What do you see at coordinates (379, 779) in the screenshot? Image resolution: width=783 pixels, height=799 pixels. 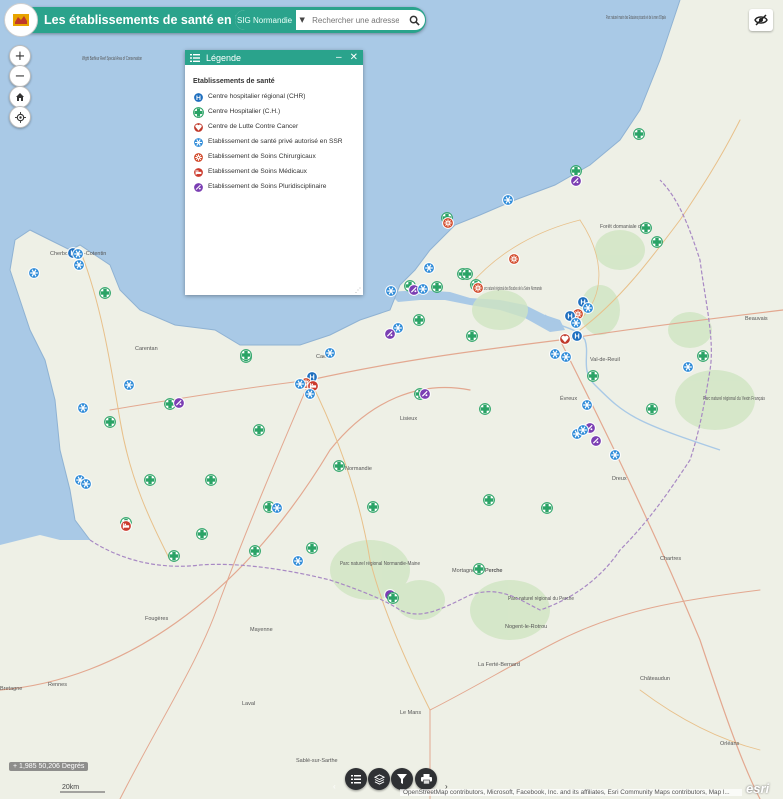 I see `layers-button` at bounding box center [379, 779].